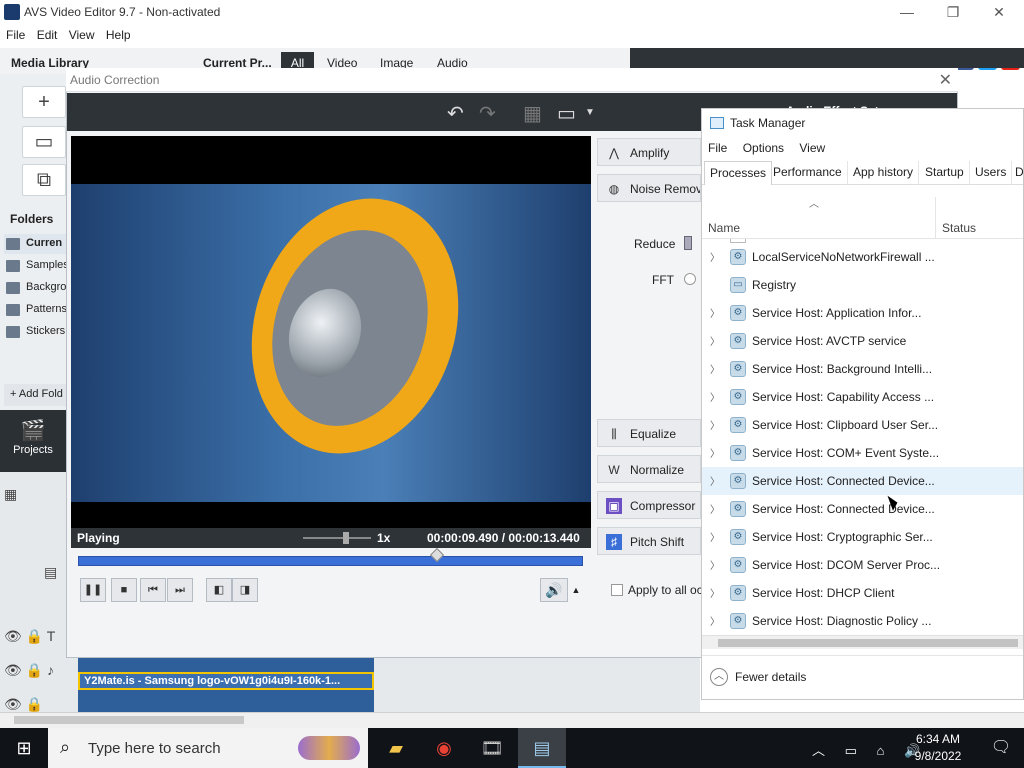 This screenshot has width=1024, height=768. What do you see at coordinates (35, 266) in the screenshot?
I see `folder-item: Samples` at bounding box center [35, 266].